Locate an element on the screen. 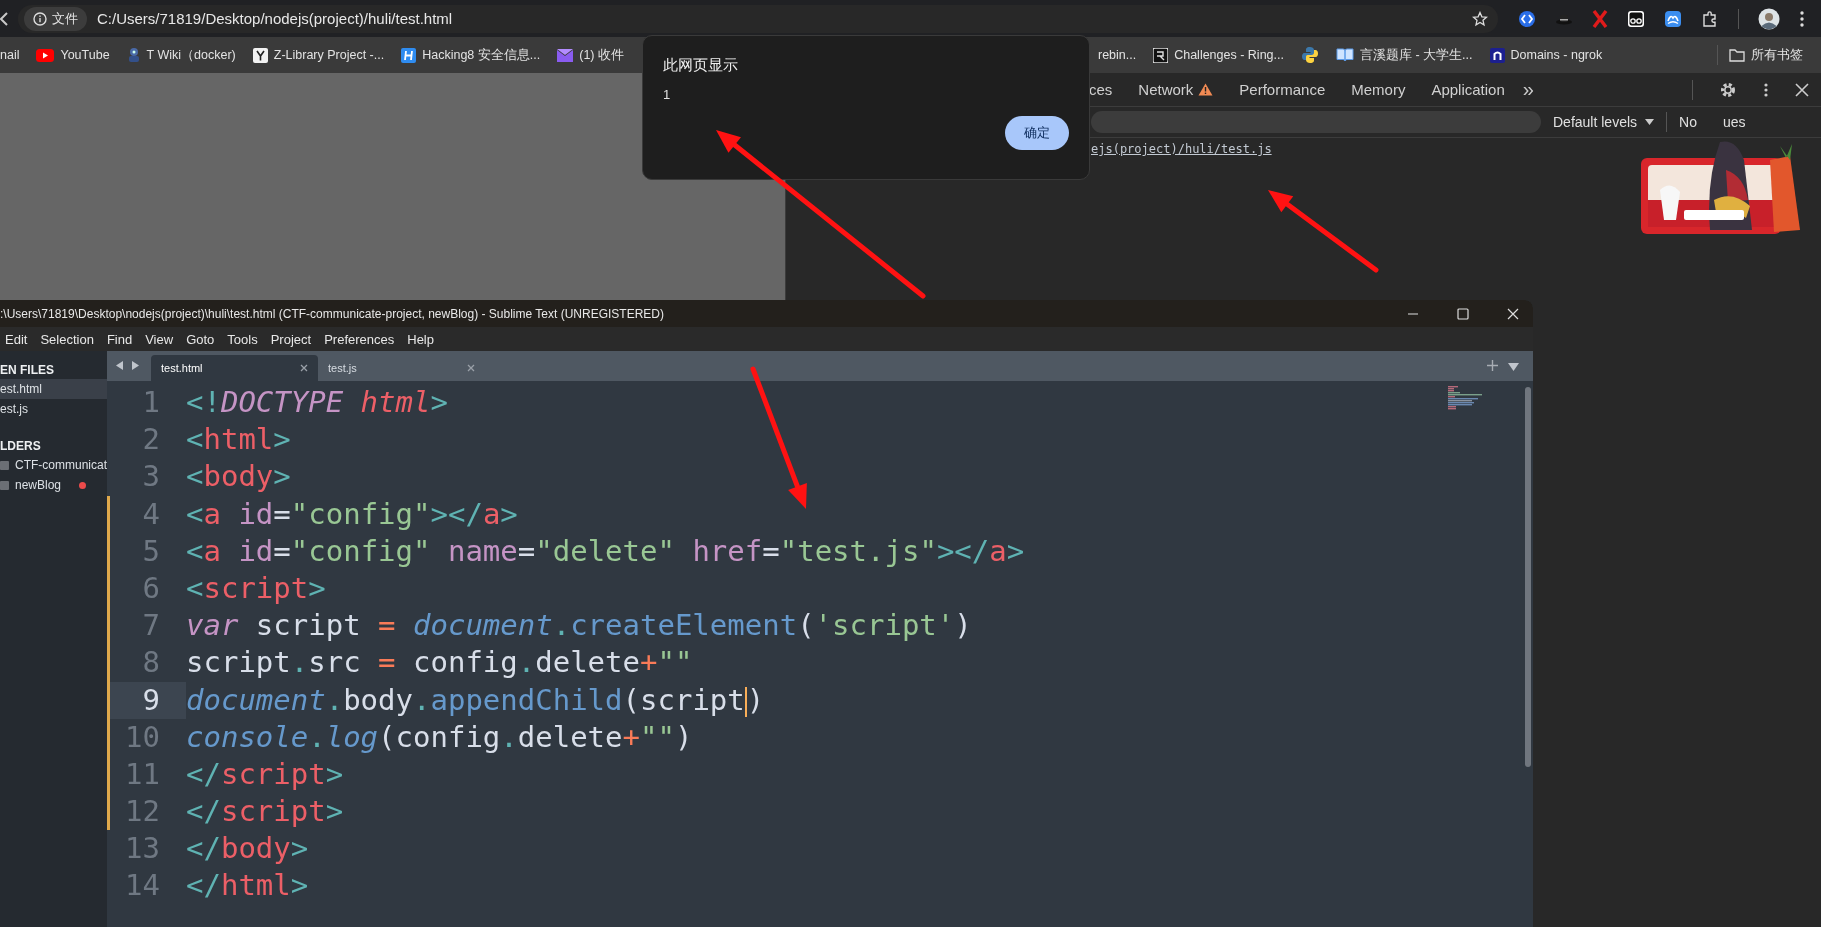  line-number: 6 is located at coordinates (151, 588).